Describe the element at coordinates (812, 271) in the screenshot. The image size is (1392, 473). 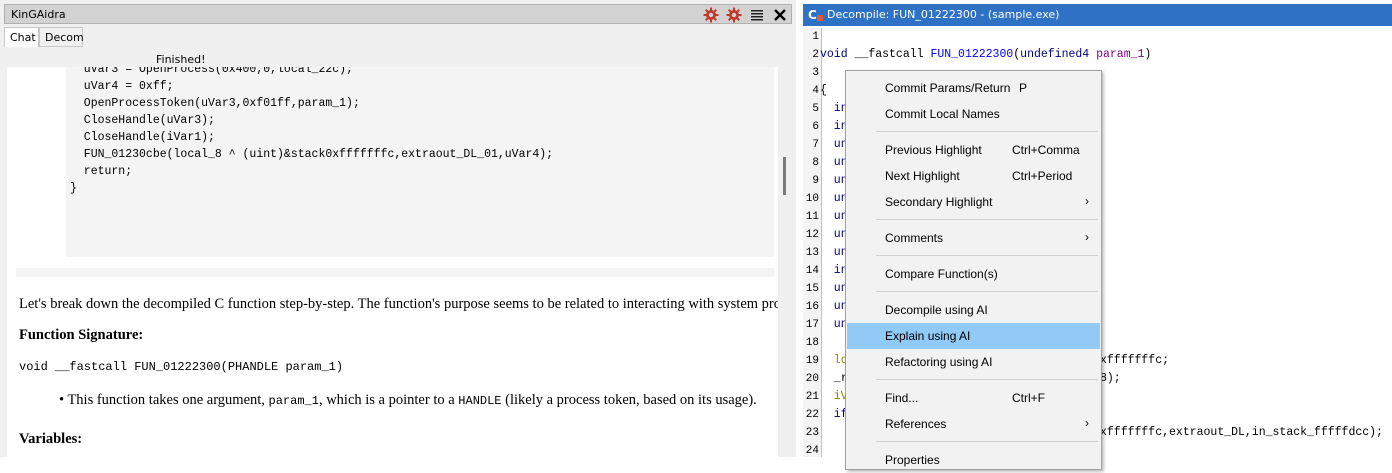
I see `line-number: 14` at that location.